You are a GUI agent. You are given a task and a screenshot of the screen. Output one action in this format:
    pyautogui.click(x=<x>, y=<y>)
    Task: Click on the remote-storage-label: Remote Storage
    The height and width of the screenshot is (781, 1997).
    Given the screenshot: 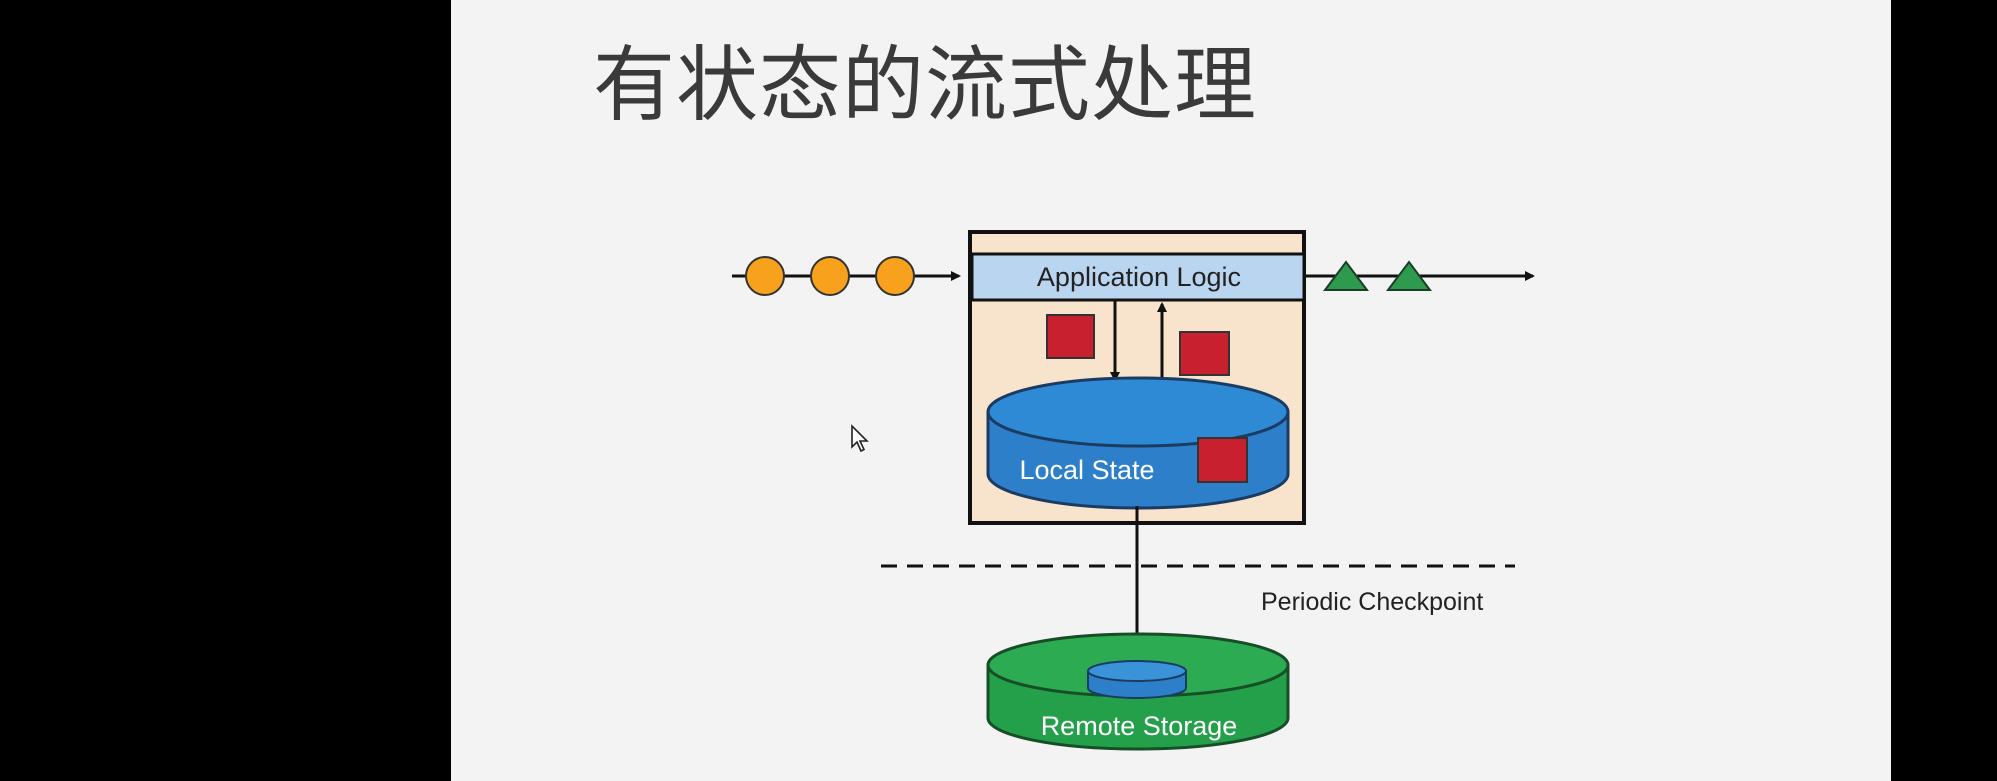 What is the action you would take?
    pyautogui.click(x=1139, y=726)
    